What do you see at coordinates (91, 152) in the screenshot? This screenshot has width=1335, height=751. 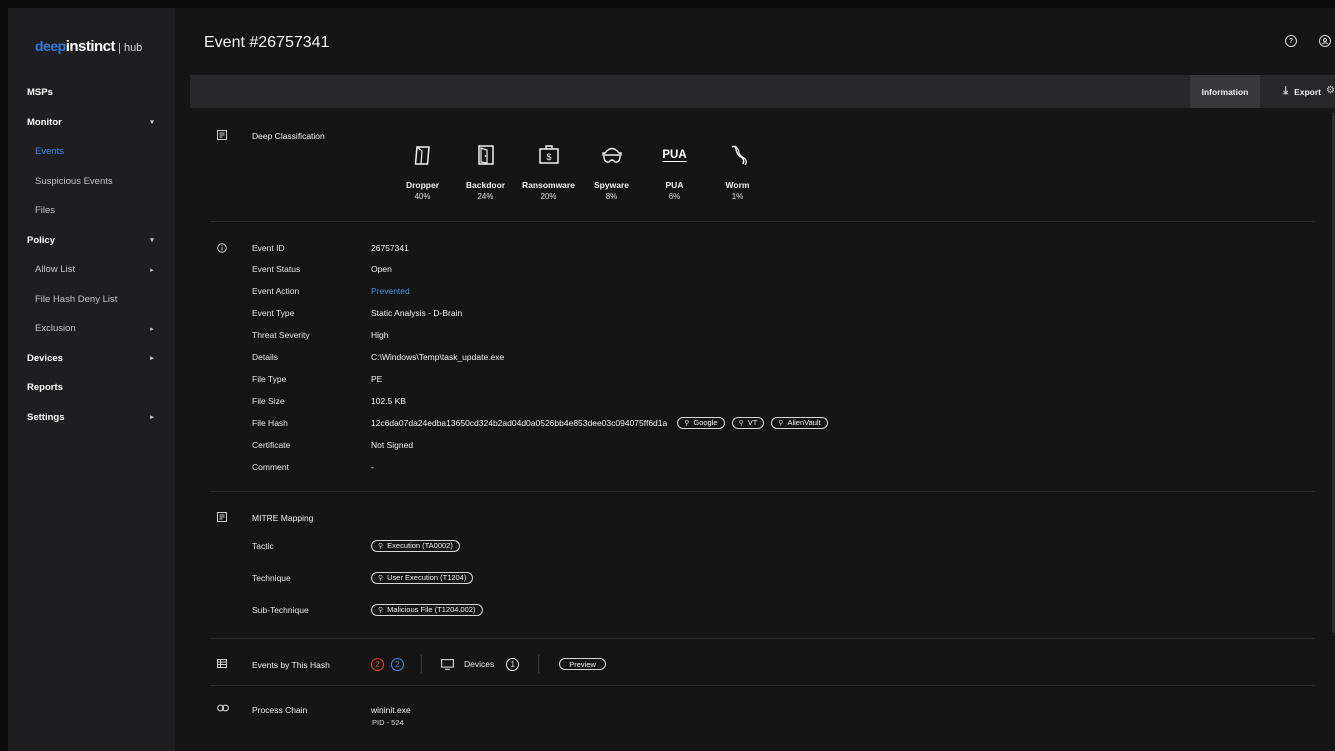 I see `sidebar-item-events: Events` at bounding box center [91, 152].